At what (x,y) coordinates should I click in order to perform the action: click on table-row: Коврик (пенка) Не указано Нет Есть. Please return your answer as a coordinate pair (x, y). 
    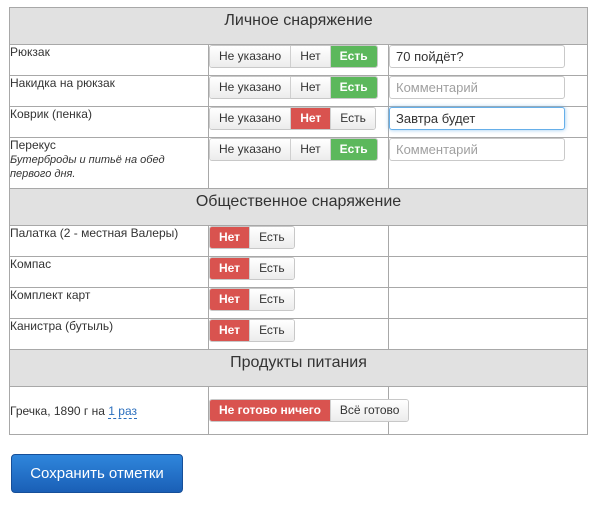
    Looking at the image, I should click on (298, 122).